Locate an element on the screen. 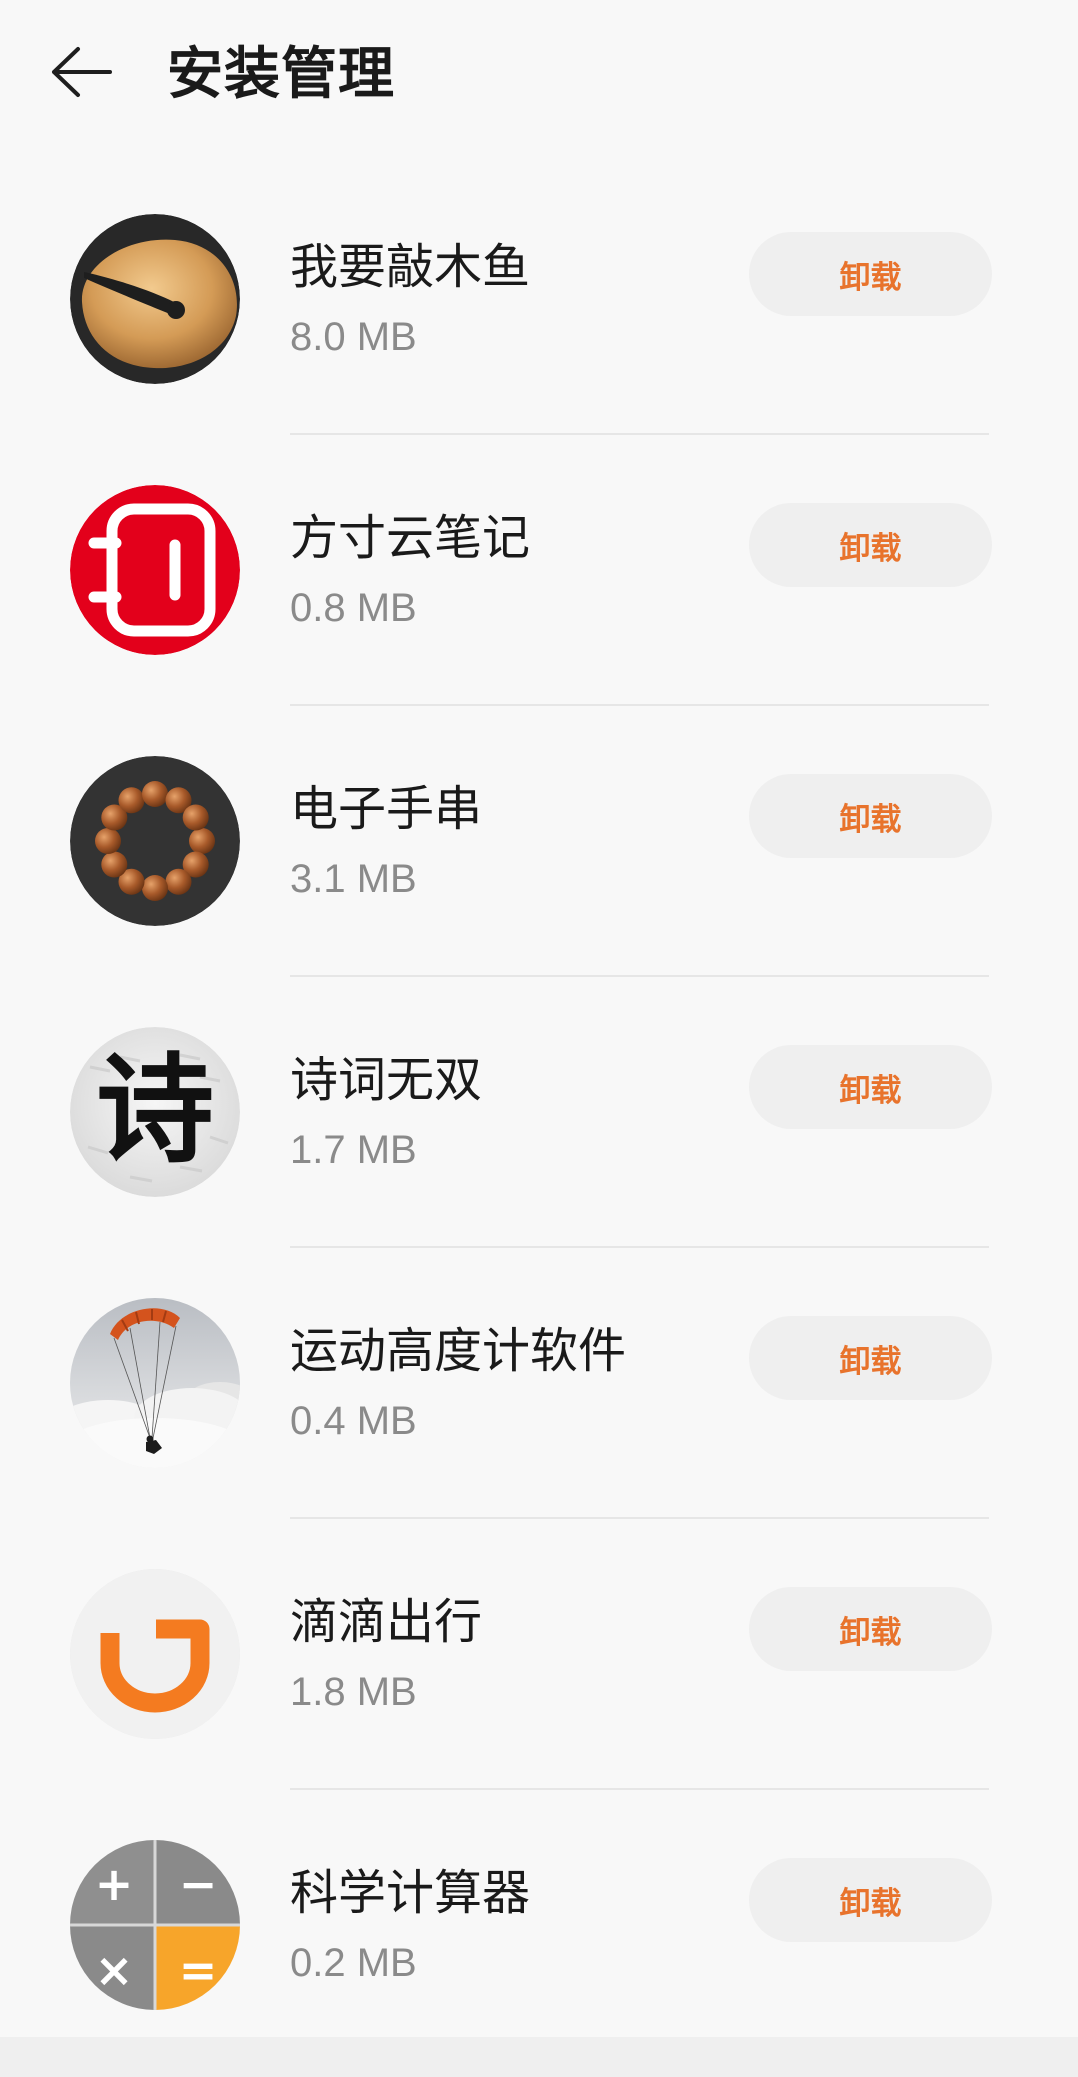 This screenshot has height=2077, width=1078. back-arrow-icon is located at coordinates (82, 72).